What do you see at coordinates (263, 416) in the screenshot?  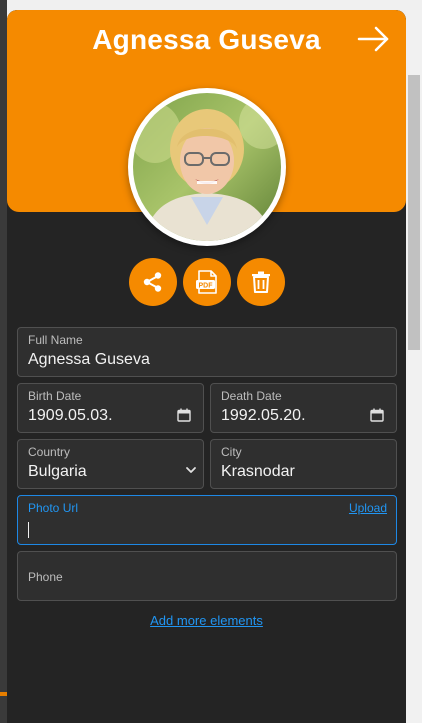 I see `death-date-value: 1992.05.20.` at bounding box center [263, 416].